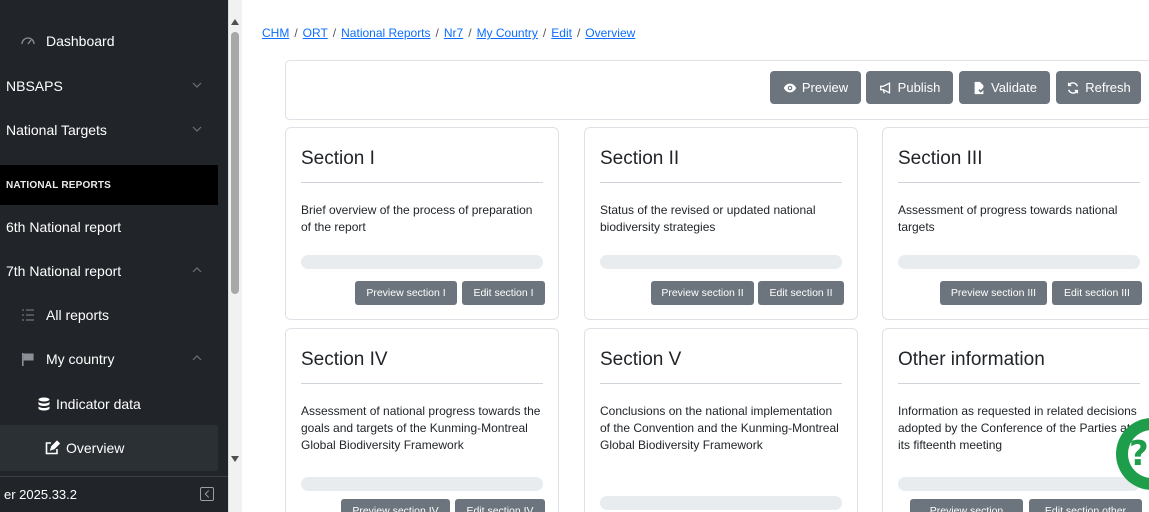  Describe the element at coordinates (114, 494) in the screenshot. I see `version-bar: er 2025.33.2` at that location.